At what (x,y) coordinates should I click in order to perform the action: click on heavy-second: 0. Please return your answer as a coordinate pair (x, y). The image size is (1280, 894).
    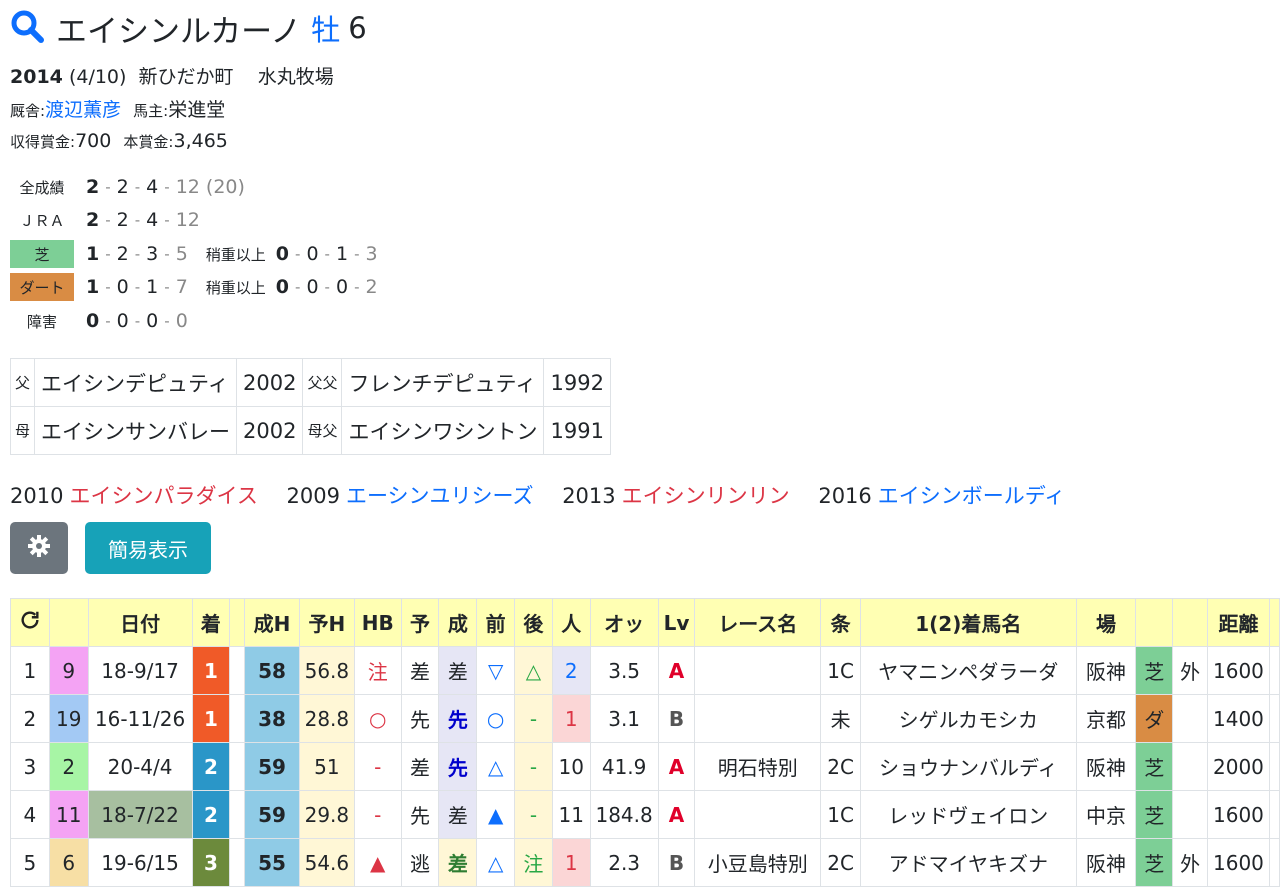
    Looking at the image, I should click on (312, 254).